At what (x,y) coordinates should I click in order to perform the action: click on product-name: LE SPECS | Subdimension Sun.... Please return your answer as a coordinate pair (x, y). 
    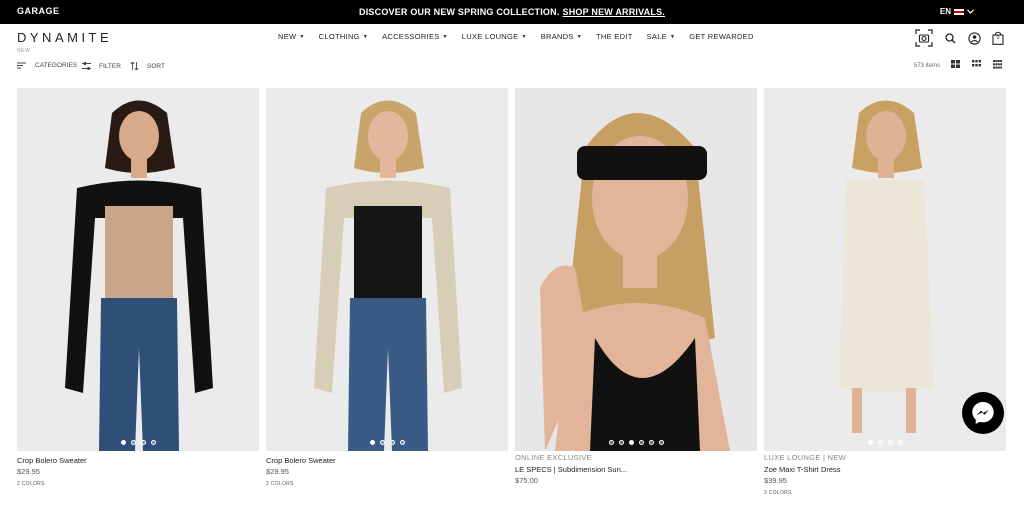
    Looking at the image, I should click on (636, 469).